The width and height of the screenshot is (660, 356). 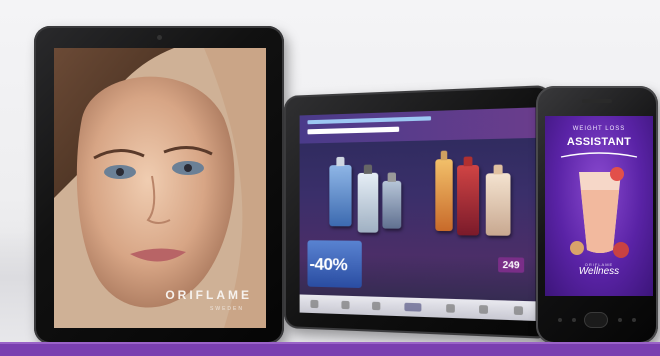 What do you see at coordinates (599, 155) in the screenshot?
I see `swoosh-icon` at bounding box center [599, 155].